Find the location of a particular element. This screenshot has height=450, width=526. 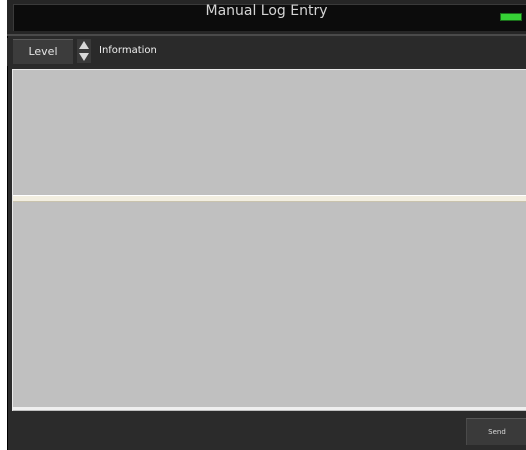

title-bar: Manual Log Entry is located at coordinates (266, 17).